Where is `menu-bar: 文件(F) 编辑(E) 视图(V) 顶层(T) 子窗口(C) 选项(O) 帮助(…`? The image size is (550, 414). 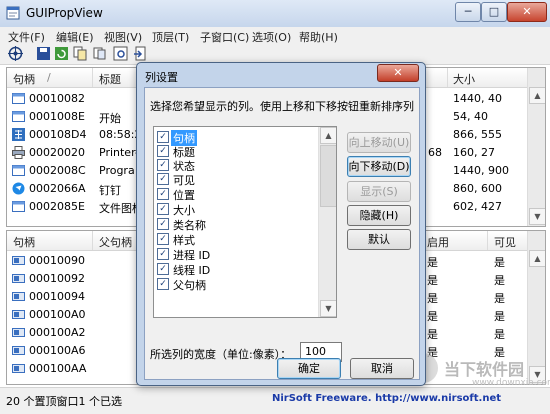
menu-bar: 文件(F) 编辑(E) 视图(V) 顶层(T) 子窗口(C) 选项(O) 帮助(… is located at coordinates (275, 36).